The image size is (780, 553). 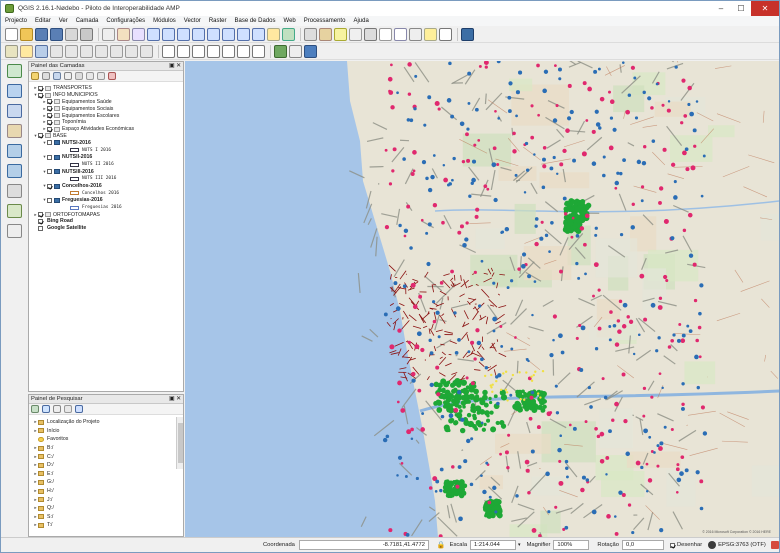 What do you see at coordinates (79, 409) in the screenshot?
I see `properties-icon` at bounding box center [79, 409].